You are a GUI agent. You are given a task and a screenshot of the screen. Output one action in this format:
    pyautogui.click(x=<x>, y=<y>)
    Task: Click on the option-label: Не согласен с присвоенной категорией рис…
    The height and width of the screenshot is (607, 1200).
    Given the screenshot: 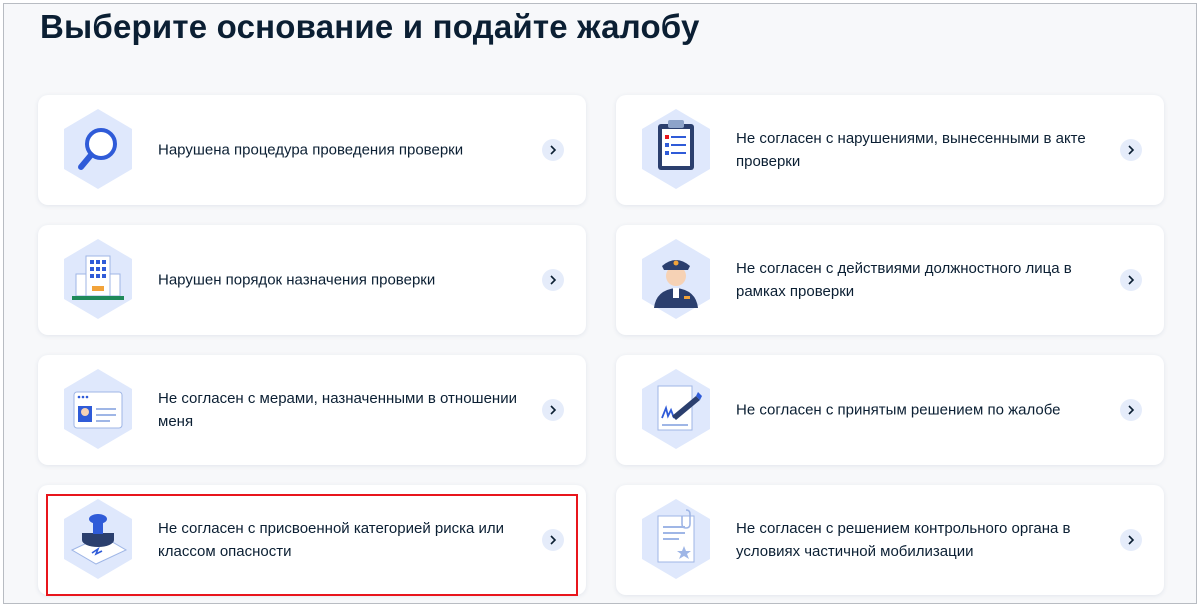 What is the action you would take?
    pyautogui.click(x=331, y=540)
    